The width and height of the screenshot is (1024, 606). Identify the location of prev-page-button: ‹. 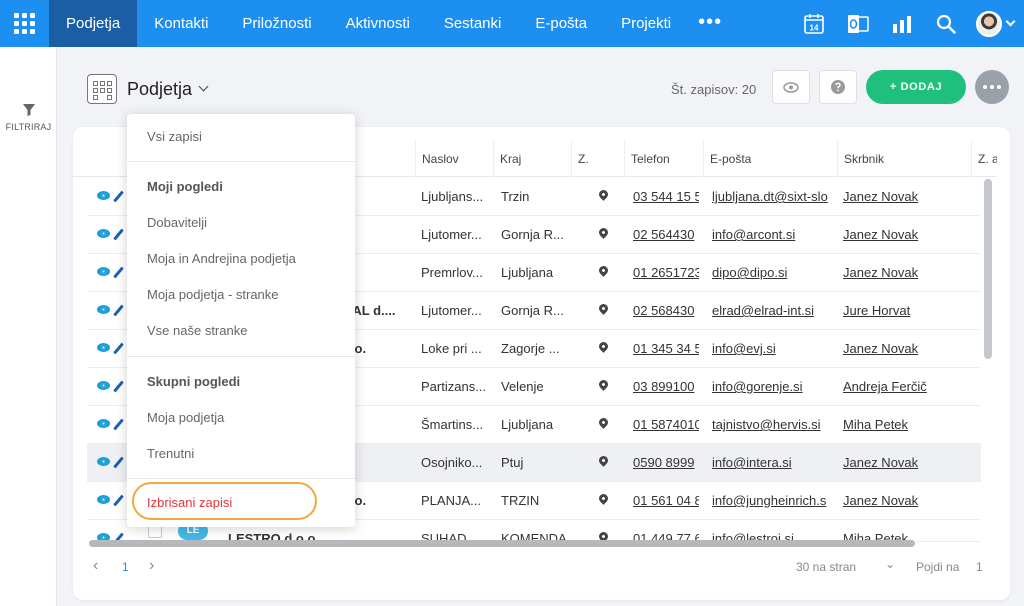
(95, 566).